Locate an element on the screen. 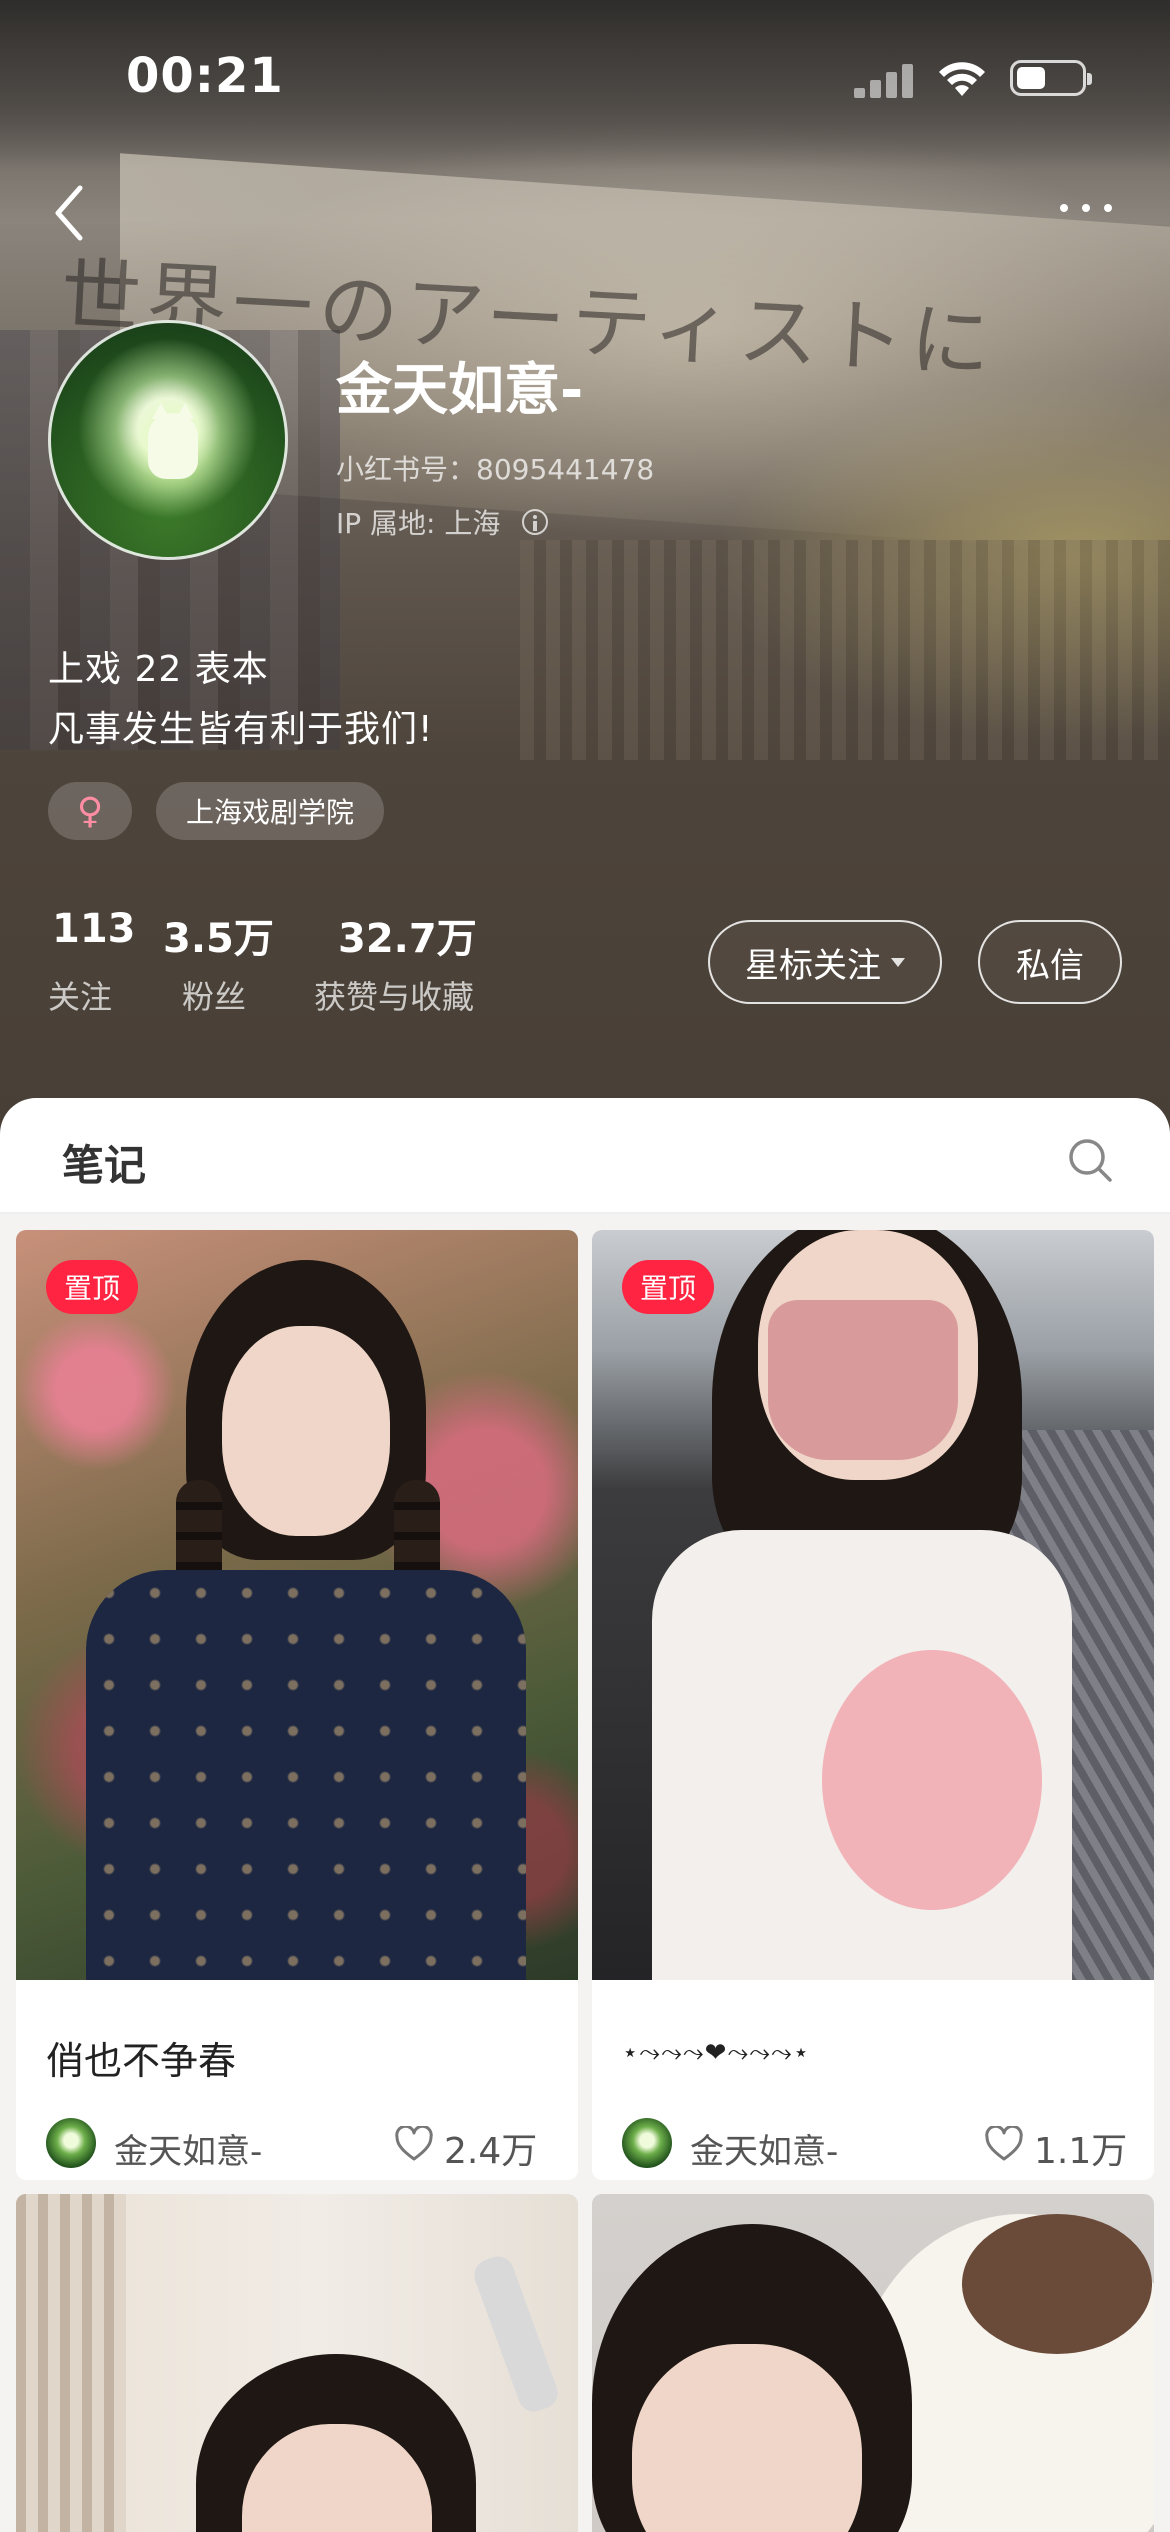 The height and width of the screenshot is (2532, 1170). search-icon is located at coordinates (1090, 1160).